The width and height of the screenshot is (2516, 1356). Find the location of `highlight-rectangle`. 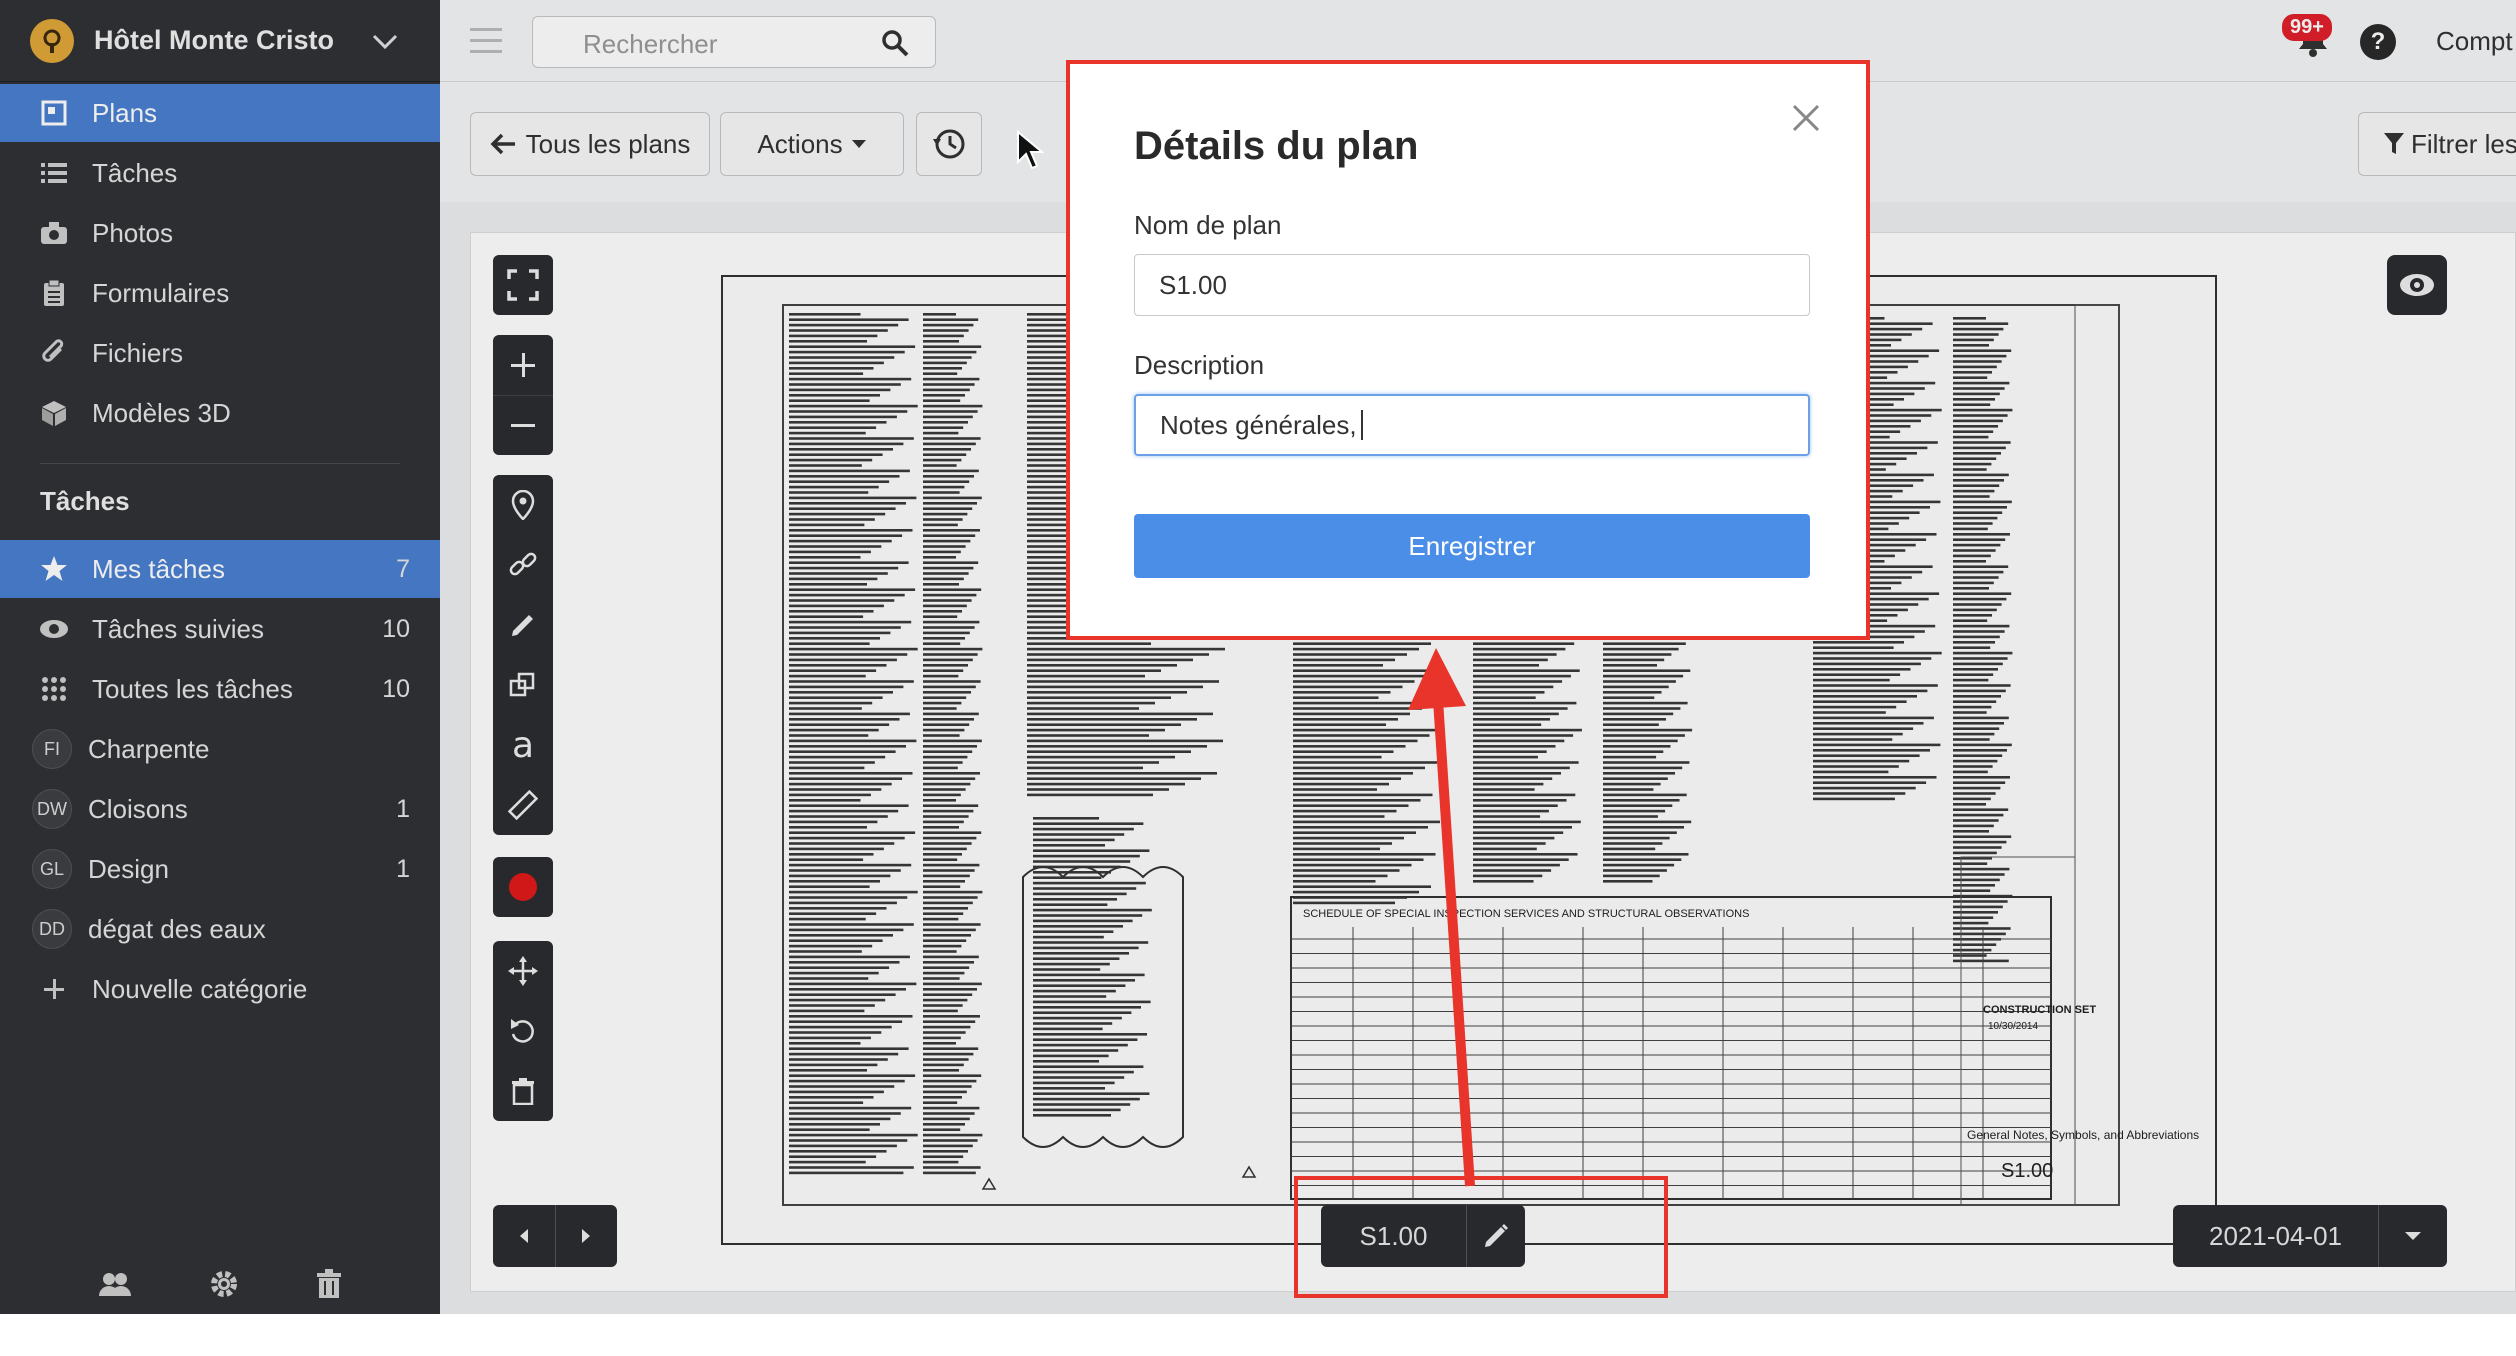

highlight-rectangle is located at coordinates (1481, 1237).